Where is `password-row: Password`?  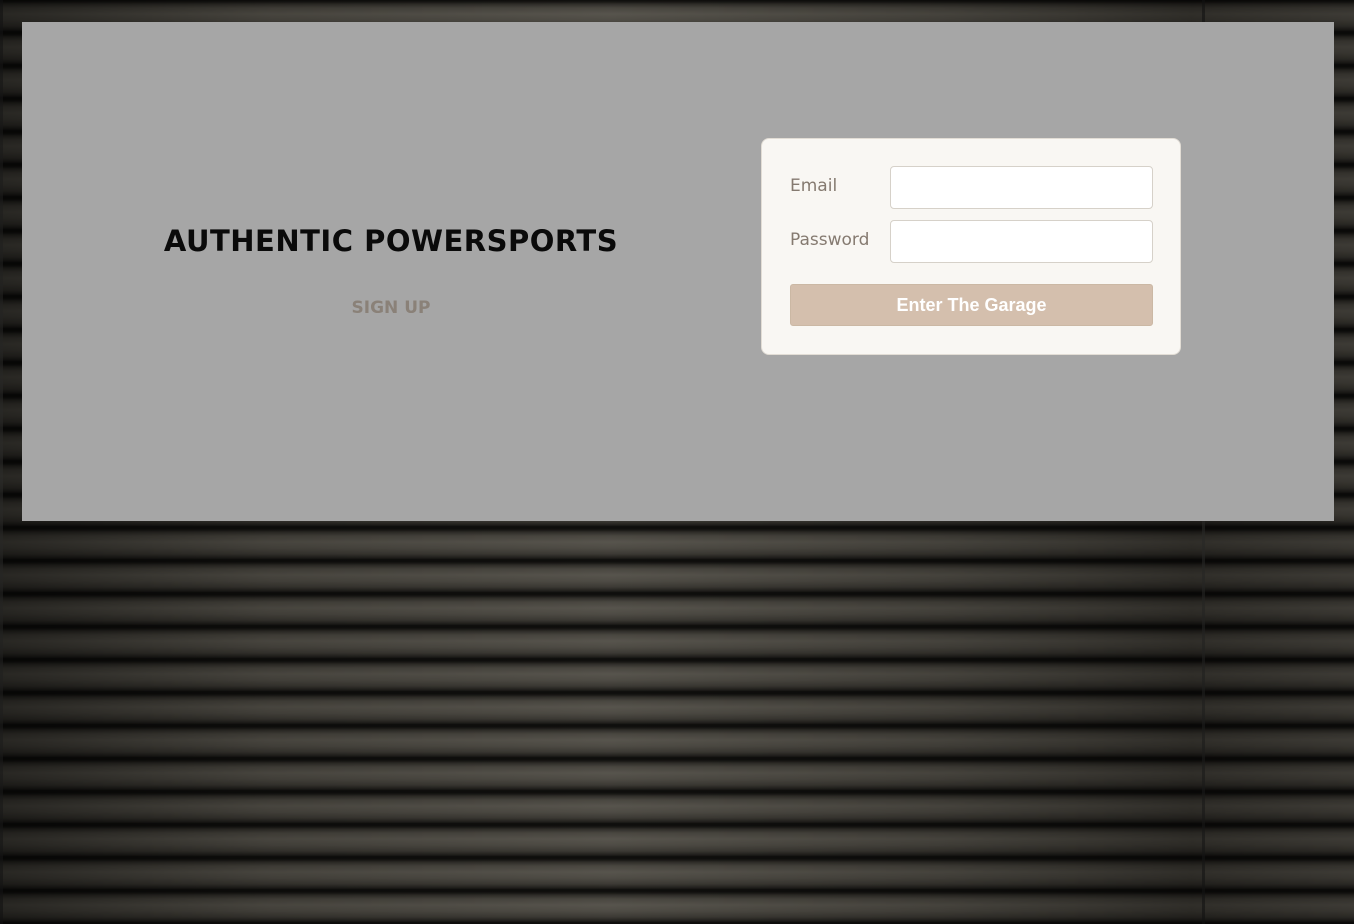 password-row: Password is located at coordinates (972, 241).